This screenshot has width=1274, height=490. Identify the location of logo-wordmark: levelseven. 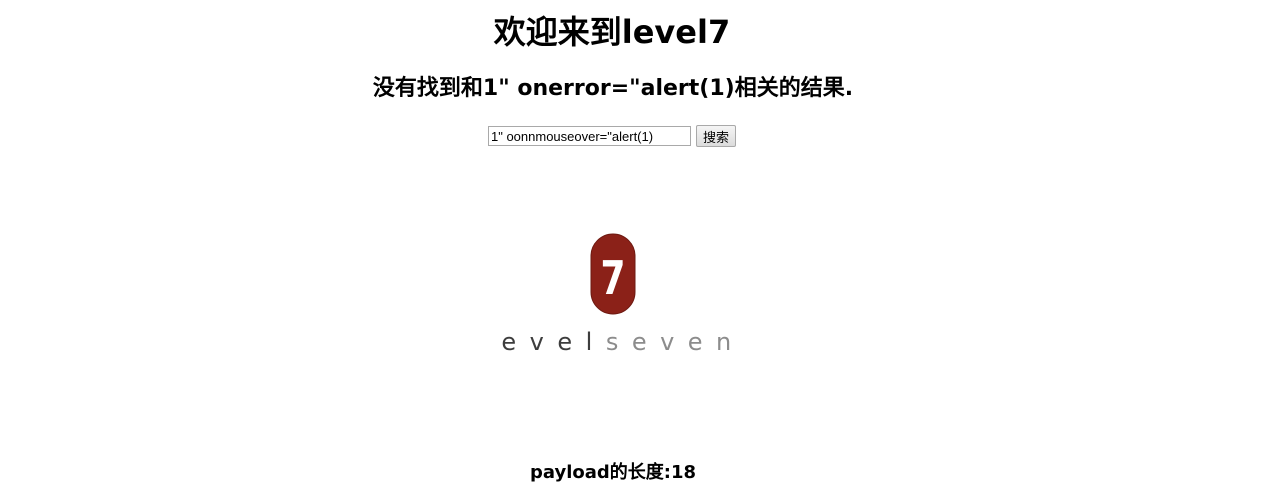
(613, 342).